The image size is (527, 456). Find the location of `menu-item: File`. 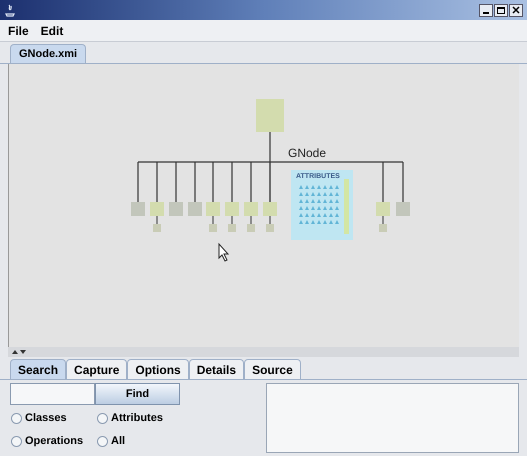

menu-item: File is located at coordinates (18, 31).